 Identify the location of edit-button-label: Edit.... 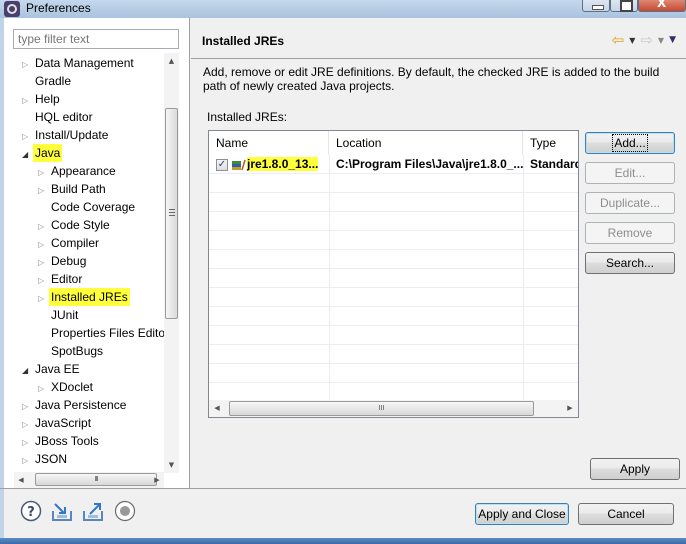
(630, 173).